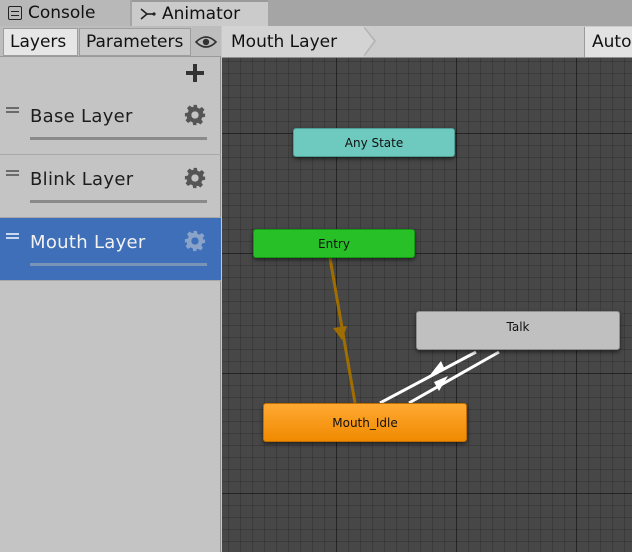 The height and width of the screenshot is (552, 632). I want to click on layer-name: Base Layer, so click(81, 116).